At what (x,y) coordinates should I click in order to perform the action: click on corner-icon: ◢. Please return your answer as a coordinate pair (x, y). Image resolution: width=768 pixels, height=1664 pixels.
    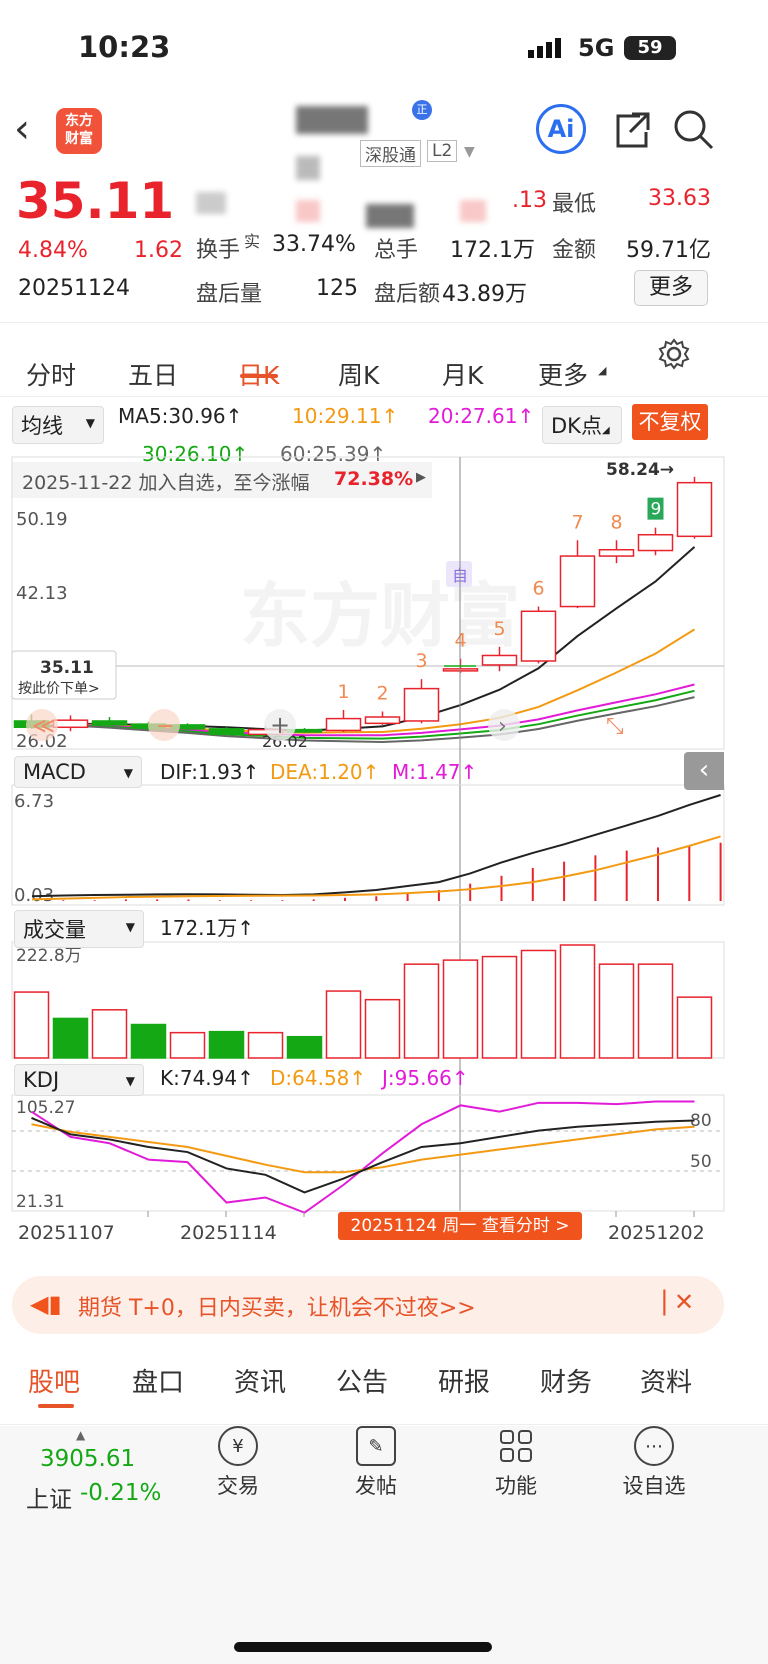
    Looking at the image, I should click on (605, 430).